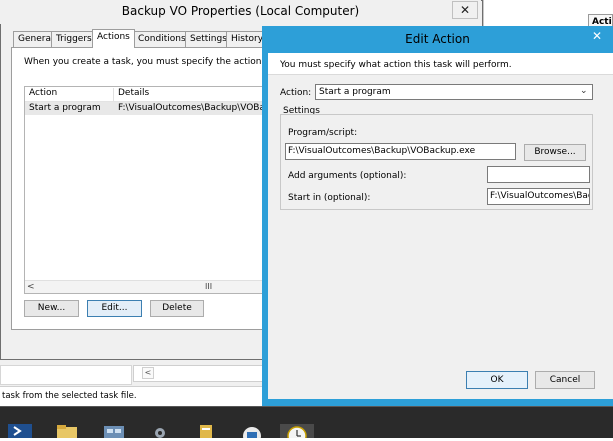  What do you see at coordinates (160, 431) in the screenshot?
I see `settings-icon` at bounding box center [160, 431].